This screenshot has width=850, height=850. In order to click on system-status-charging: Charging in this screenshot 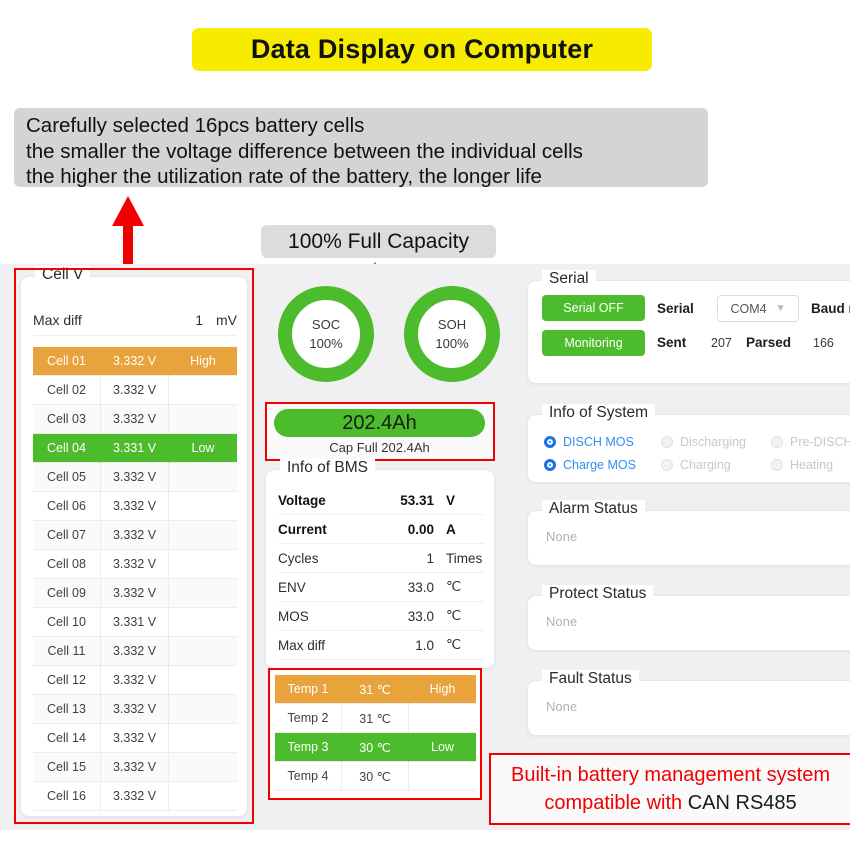, I will do `click(696, 465)`.